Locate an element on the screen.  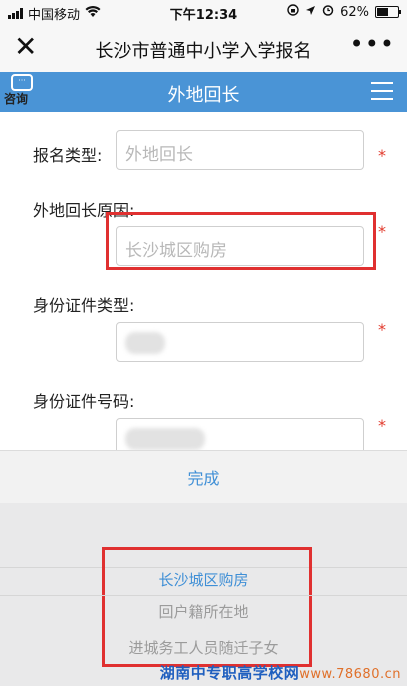
picker-option: 进城务工人员随迁子女 is located at coordinates (203, 647).